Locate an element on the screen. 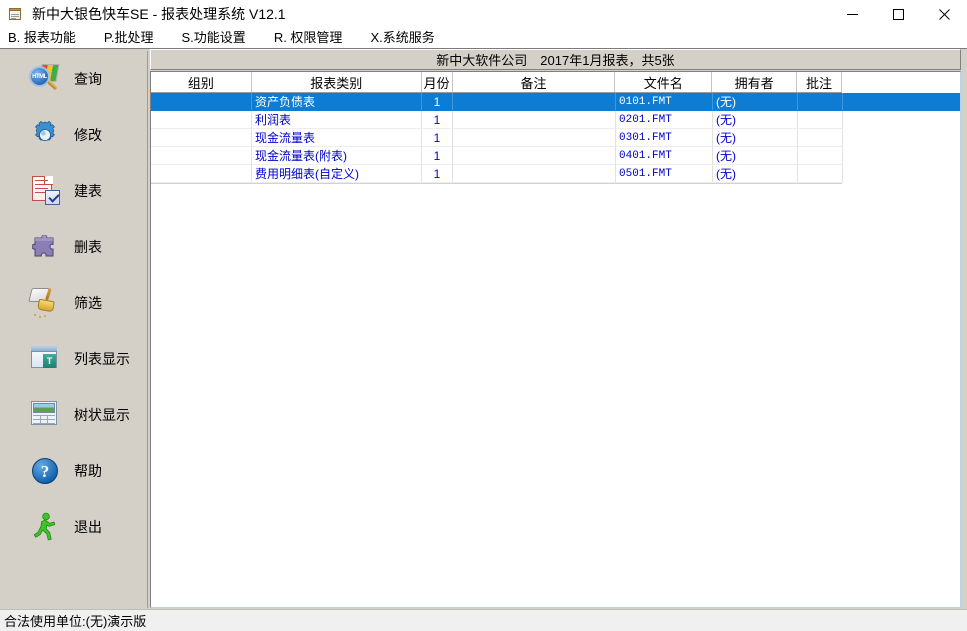  cell-file: 0101.FMT is located at coordinates (664, 102).